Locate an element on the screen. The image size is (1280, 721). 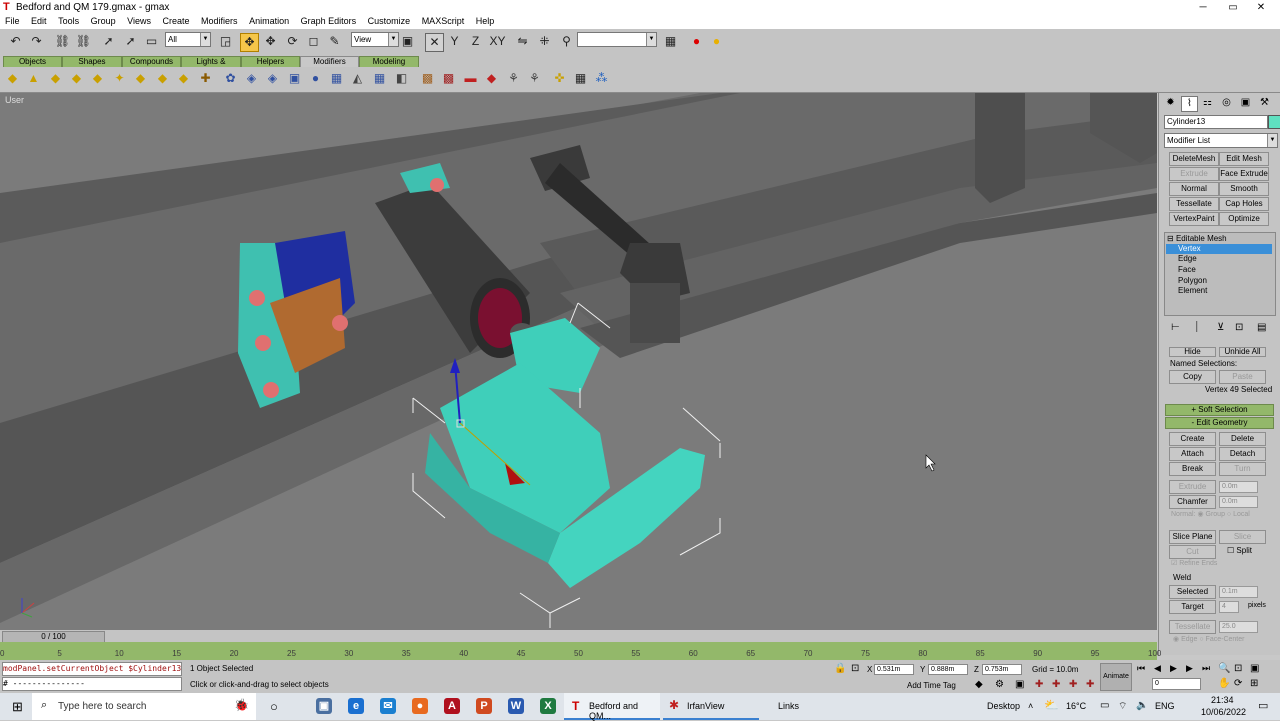
stack-item-face: Face is located at coordinates (1187, 269).